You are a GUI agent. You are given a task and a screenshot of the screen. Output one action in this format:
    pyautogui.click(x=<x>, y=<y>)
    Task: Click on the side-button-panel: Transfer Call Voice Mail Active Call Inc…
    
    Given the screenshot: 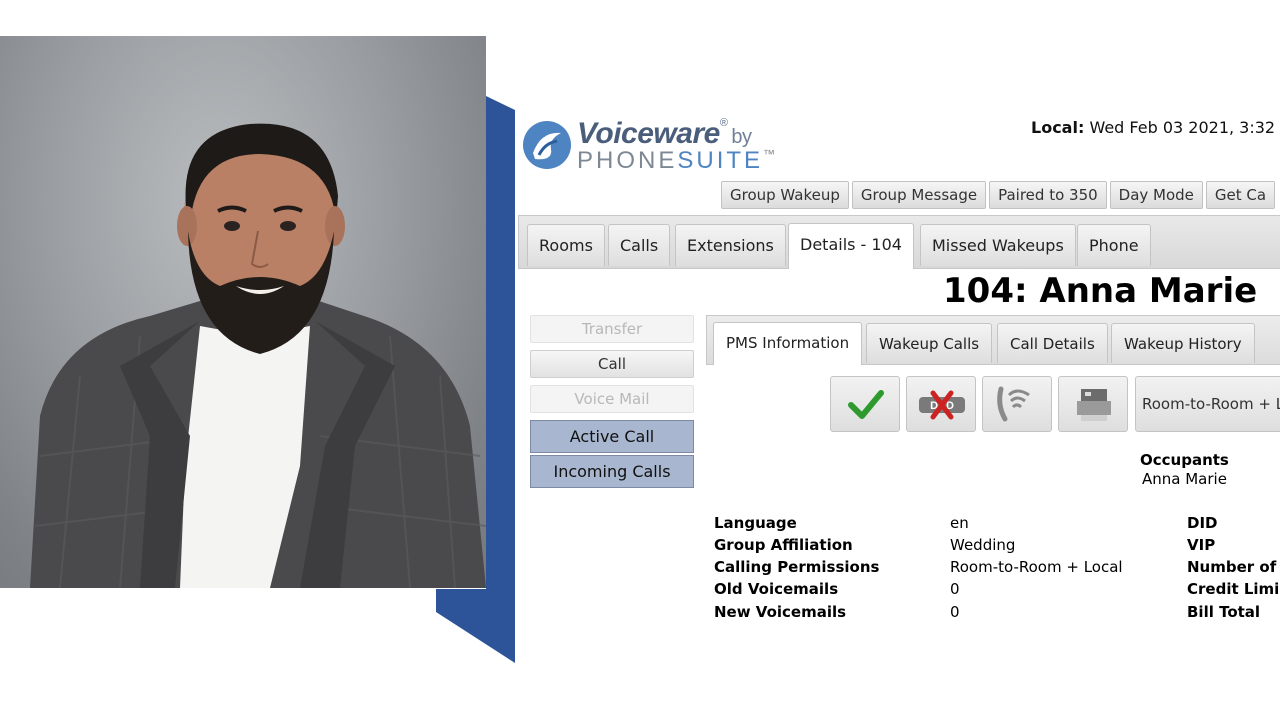 What is the action you would take?
    pyautogui.click(x=612, y=402)
    